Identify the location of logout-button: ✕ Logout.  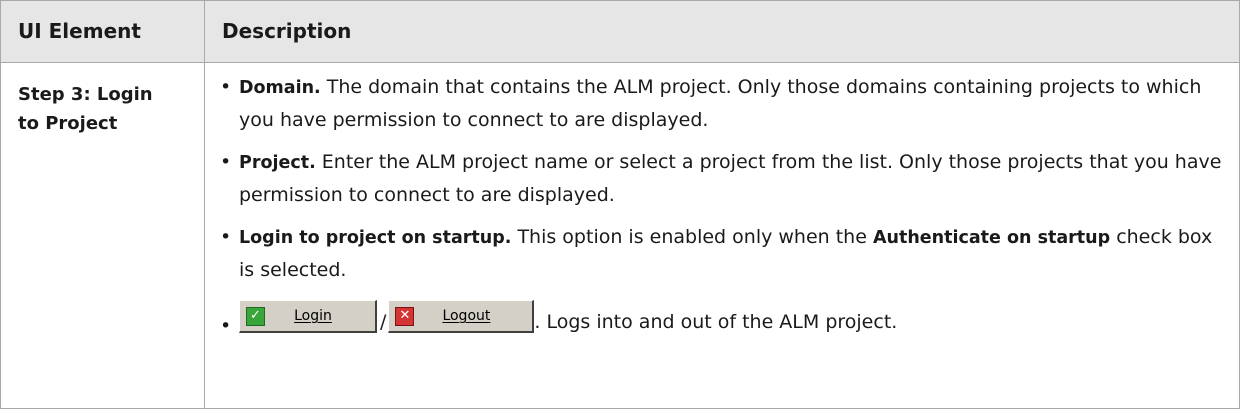
(461, 316).